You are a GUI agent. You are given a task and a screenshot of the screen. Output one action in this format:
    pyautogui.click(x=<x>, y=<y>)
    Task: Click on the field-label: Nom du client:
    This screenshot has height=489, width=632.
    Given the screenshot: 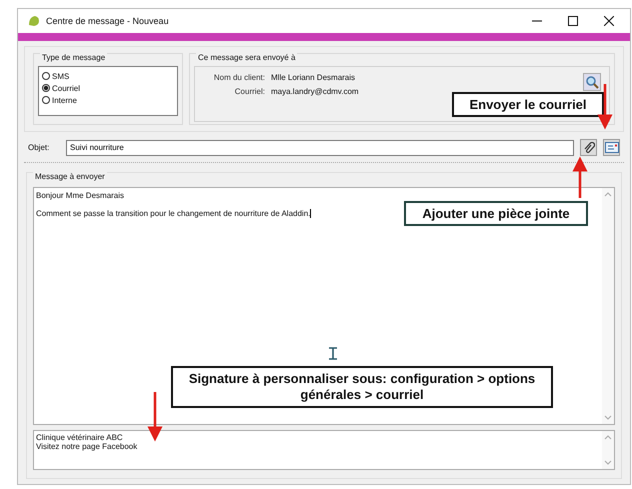 What is the action you would take?
    pyautogui.click(x=238, y=77)
    